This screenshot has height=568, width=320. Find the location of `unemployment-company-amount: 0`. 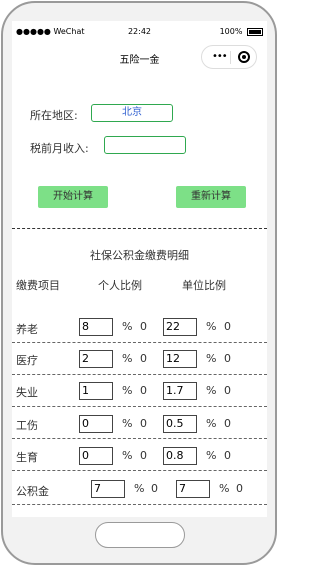

unemployment-company-amount: 0 is located at coordinates (227, 390).